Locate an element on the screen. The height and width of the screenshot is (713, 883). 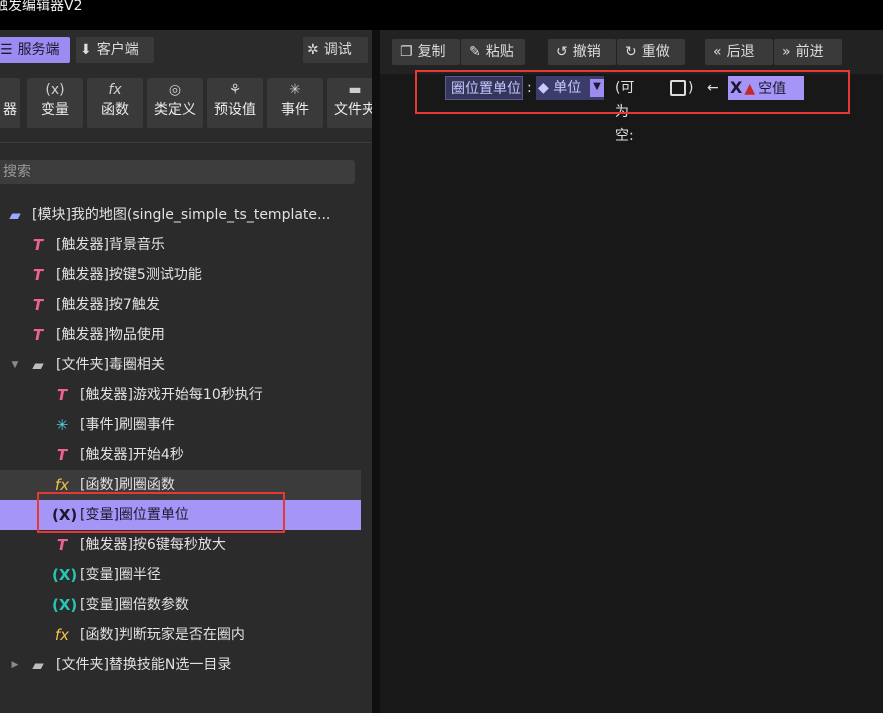
debug-button: ✲ 调试 is located at coordinates (335, 50).